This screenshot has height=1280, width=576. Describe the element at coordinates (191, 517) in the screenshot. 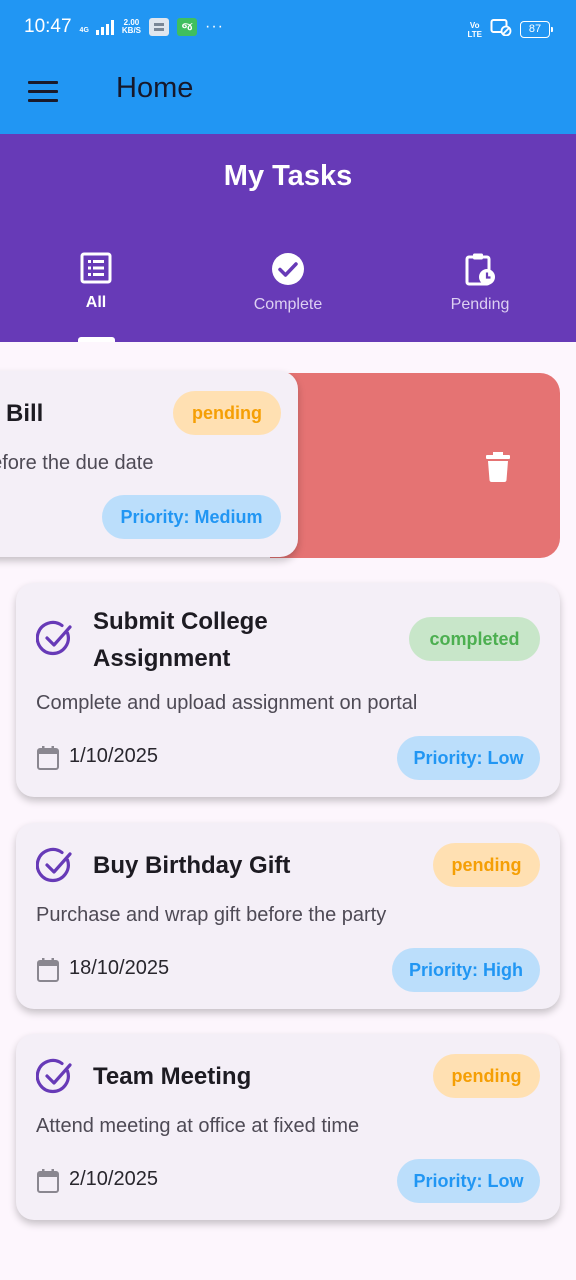

I see `priority-badge: Priority: Medium` at that location.